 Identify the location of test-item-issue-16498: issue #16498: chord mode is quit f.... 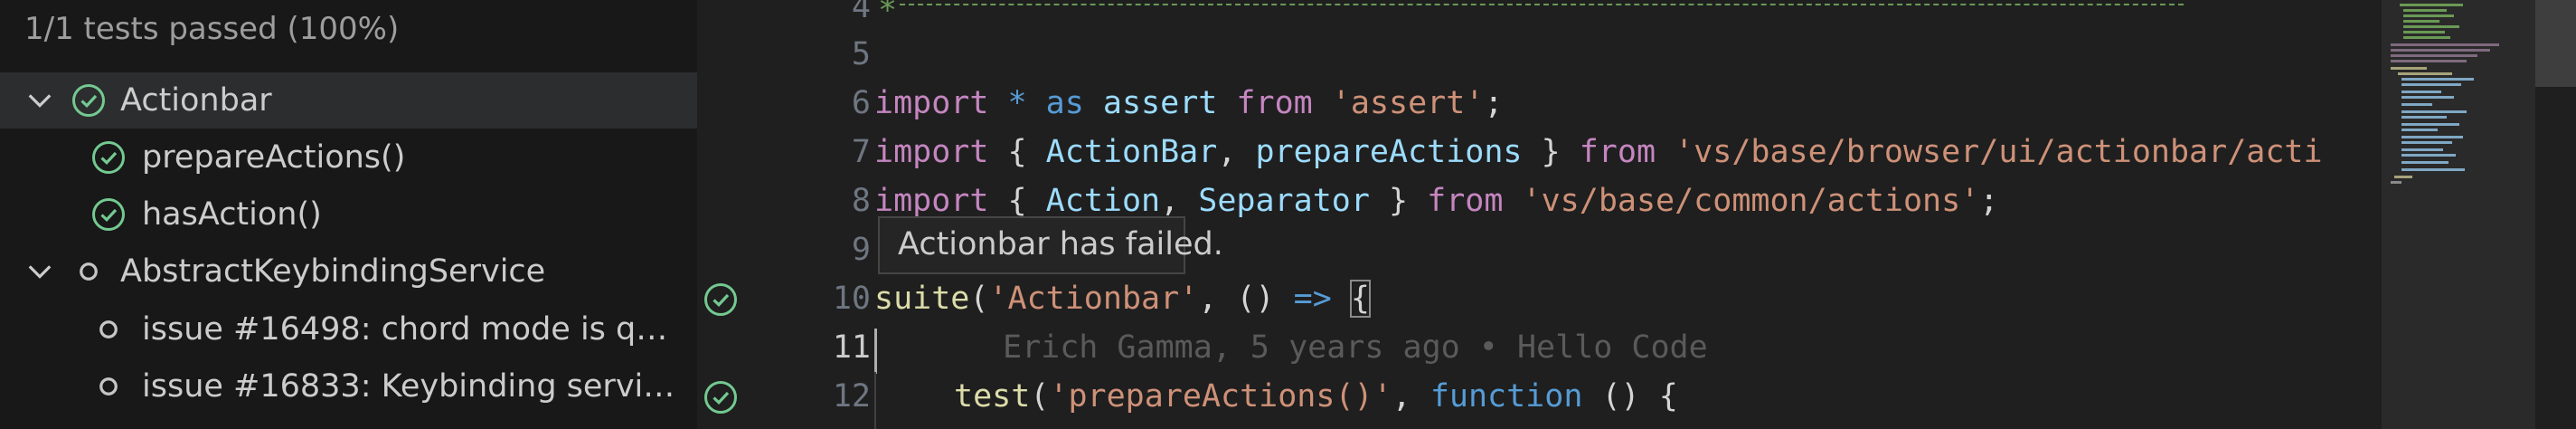
(348, 329).